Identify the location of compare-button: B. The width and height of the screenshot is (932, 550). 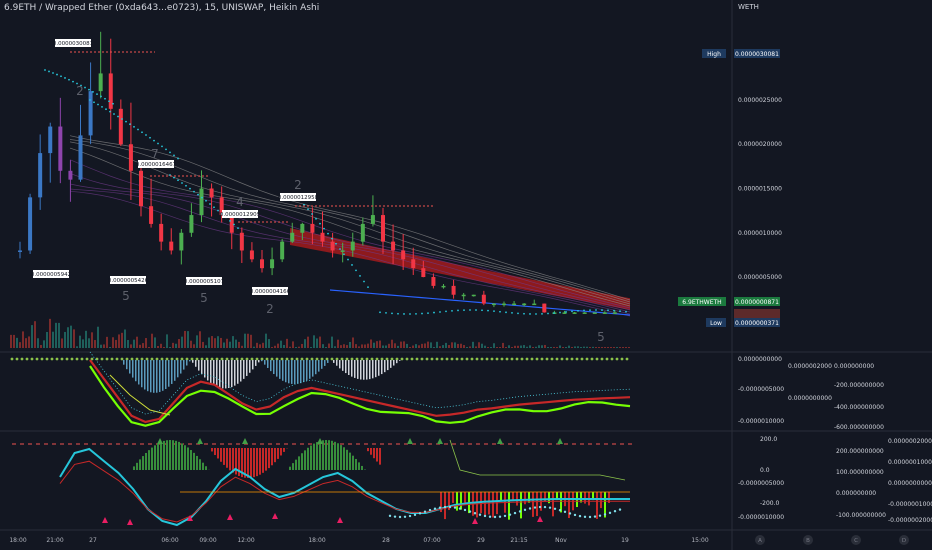
(808, 540).